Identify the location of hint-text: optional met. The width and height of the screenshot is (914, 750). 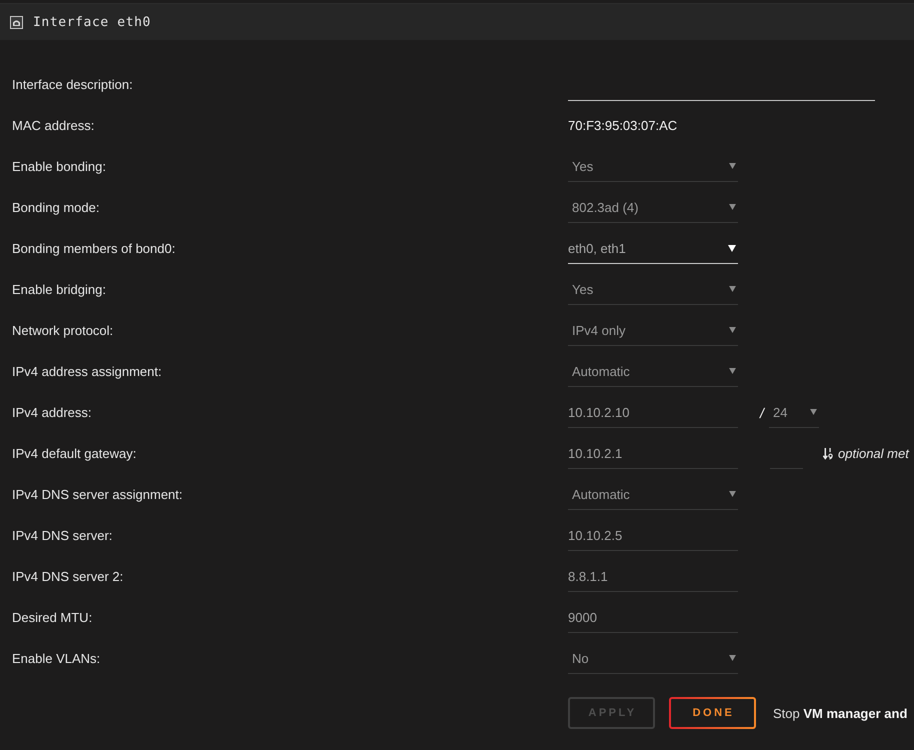
(873, 453).